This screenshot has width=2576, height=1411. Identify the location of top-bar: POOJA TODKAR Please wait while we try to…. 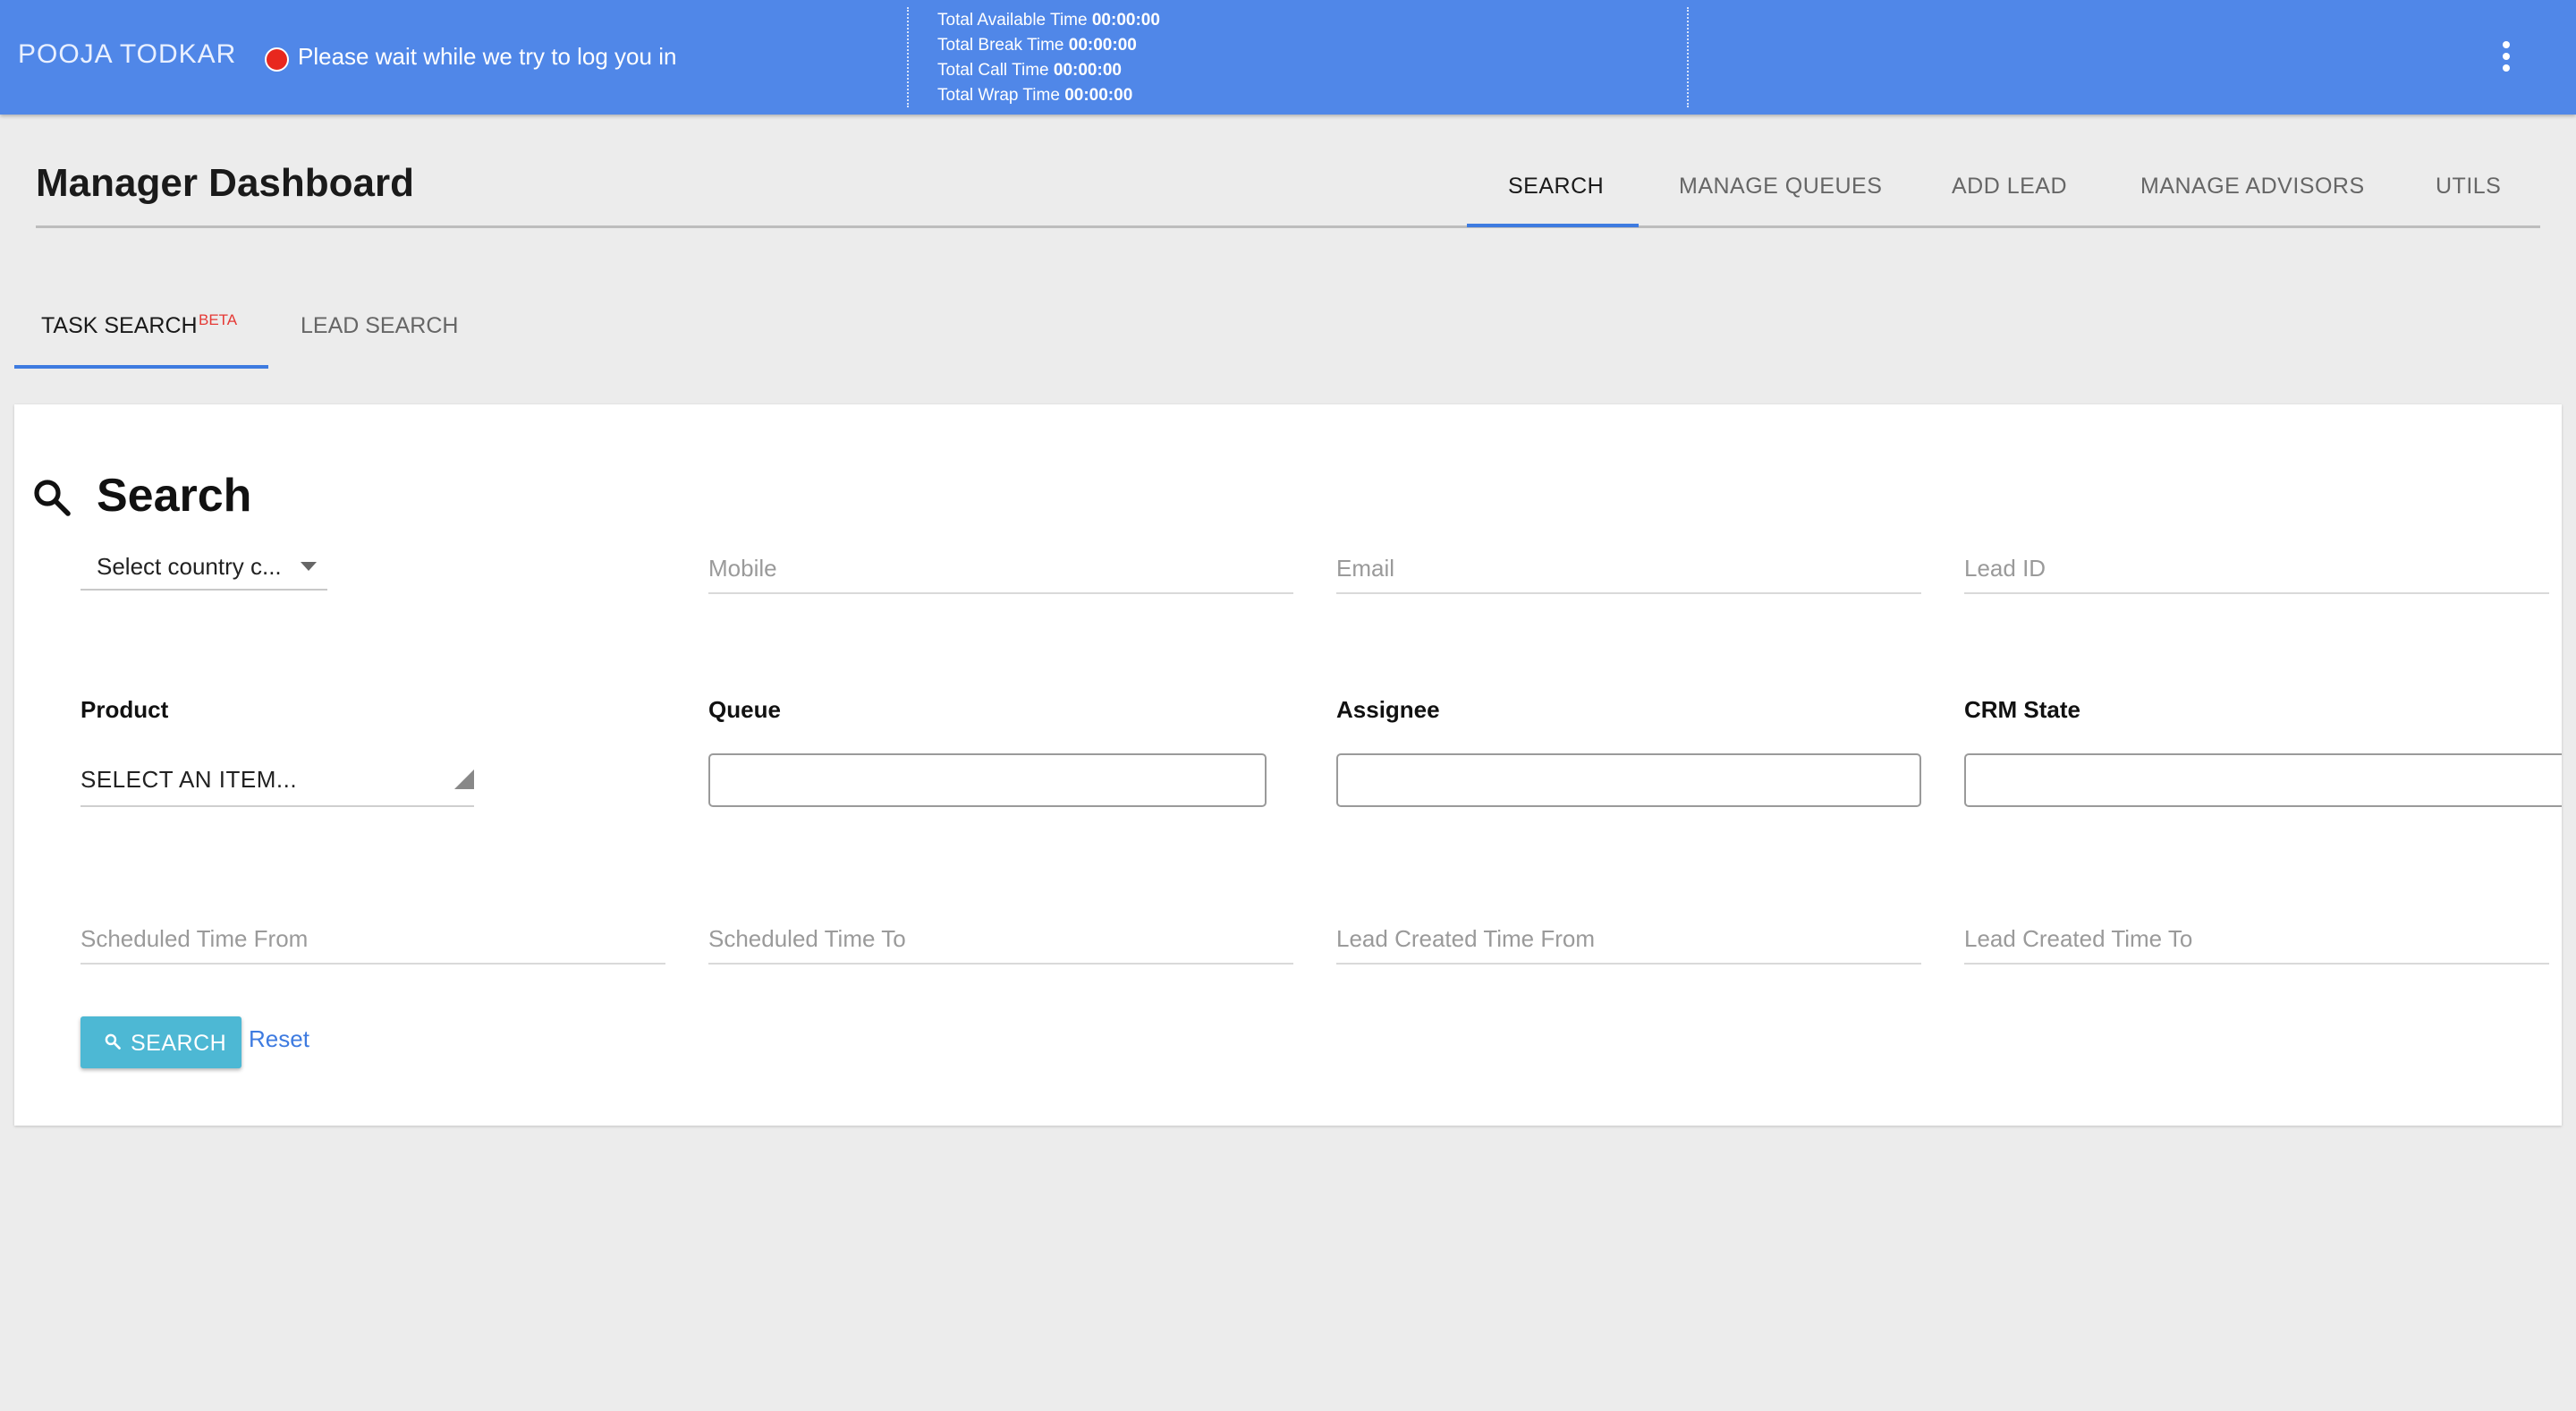
(1288, 57).